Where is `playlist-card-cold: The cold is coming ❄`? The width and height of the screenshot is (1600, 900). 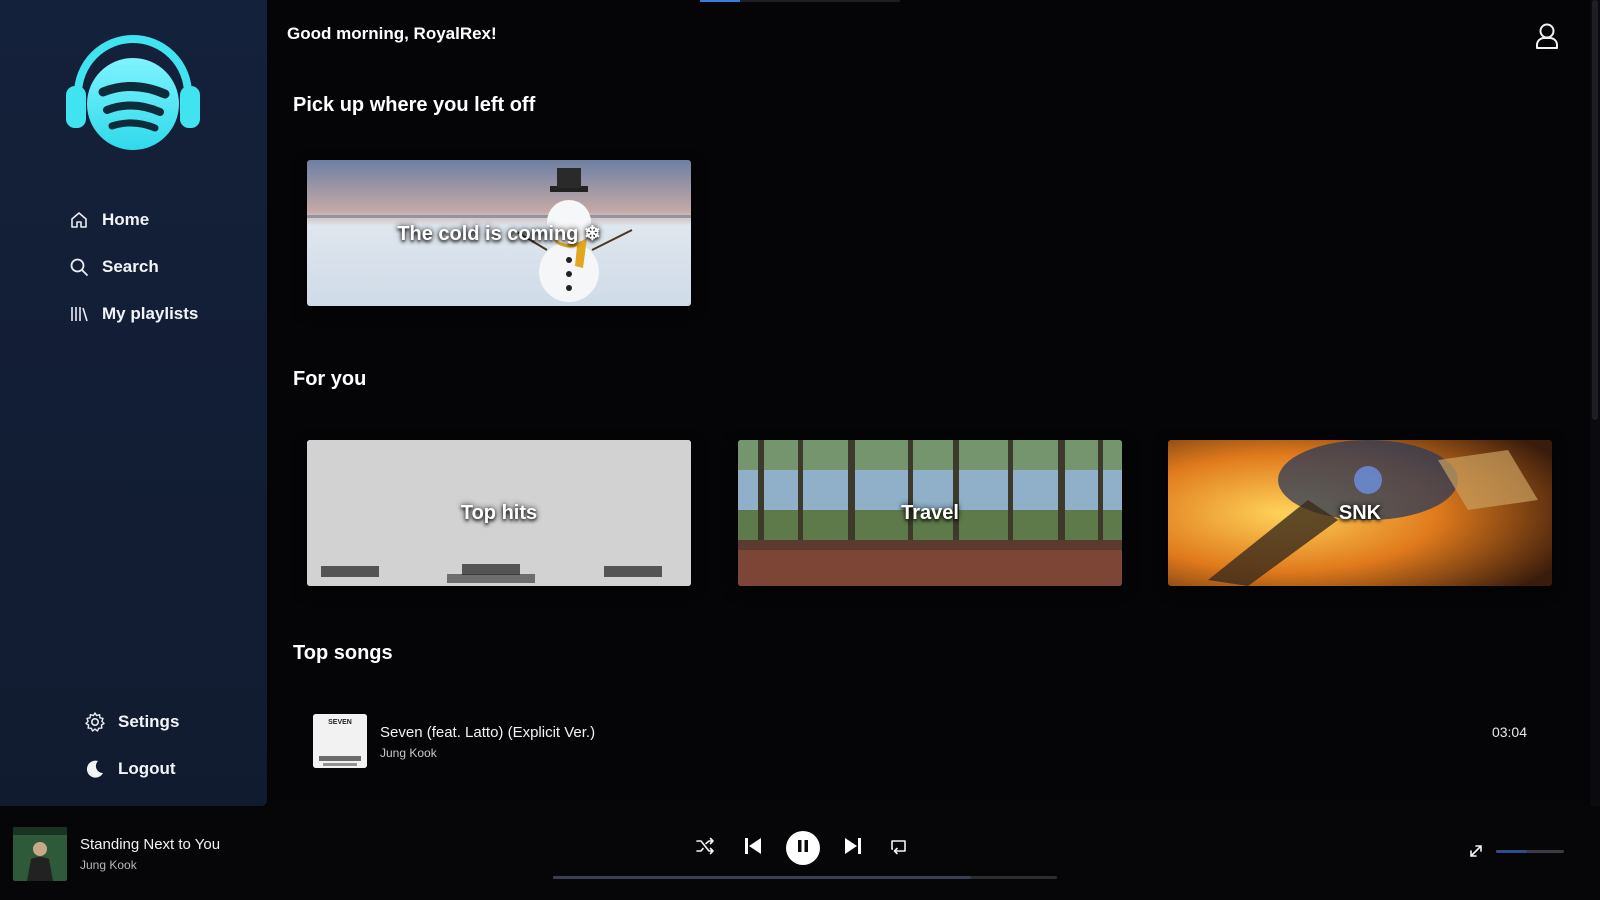 playlist-card-cold: The cold is coming ❄ is located at coordinates (499, 233).